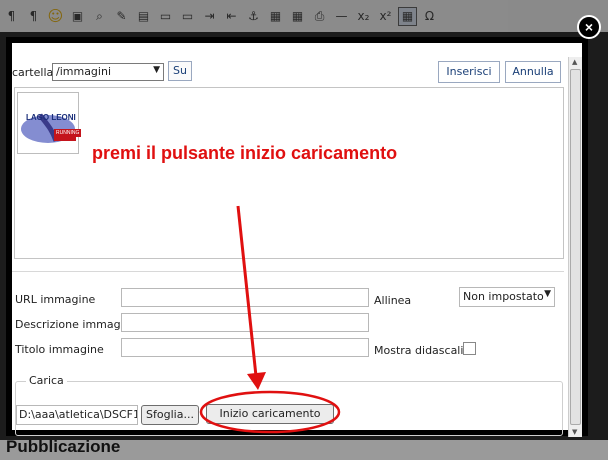 The height and width of the screenshot is (460, 608). I want to click on list2-icon: ▦, so click(297, 16).